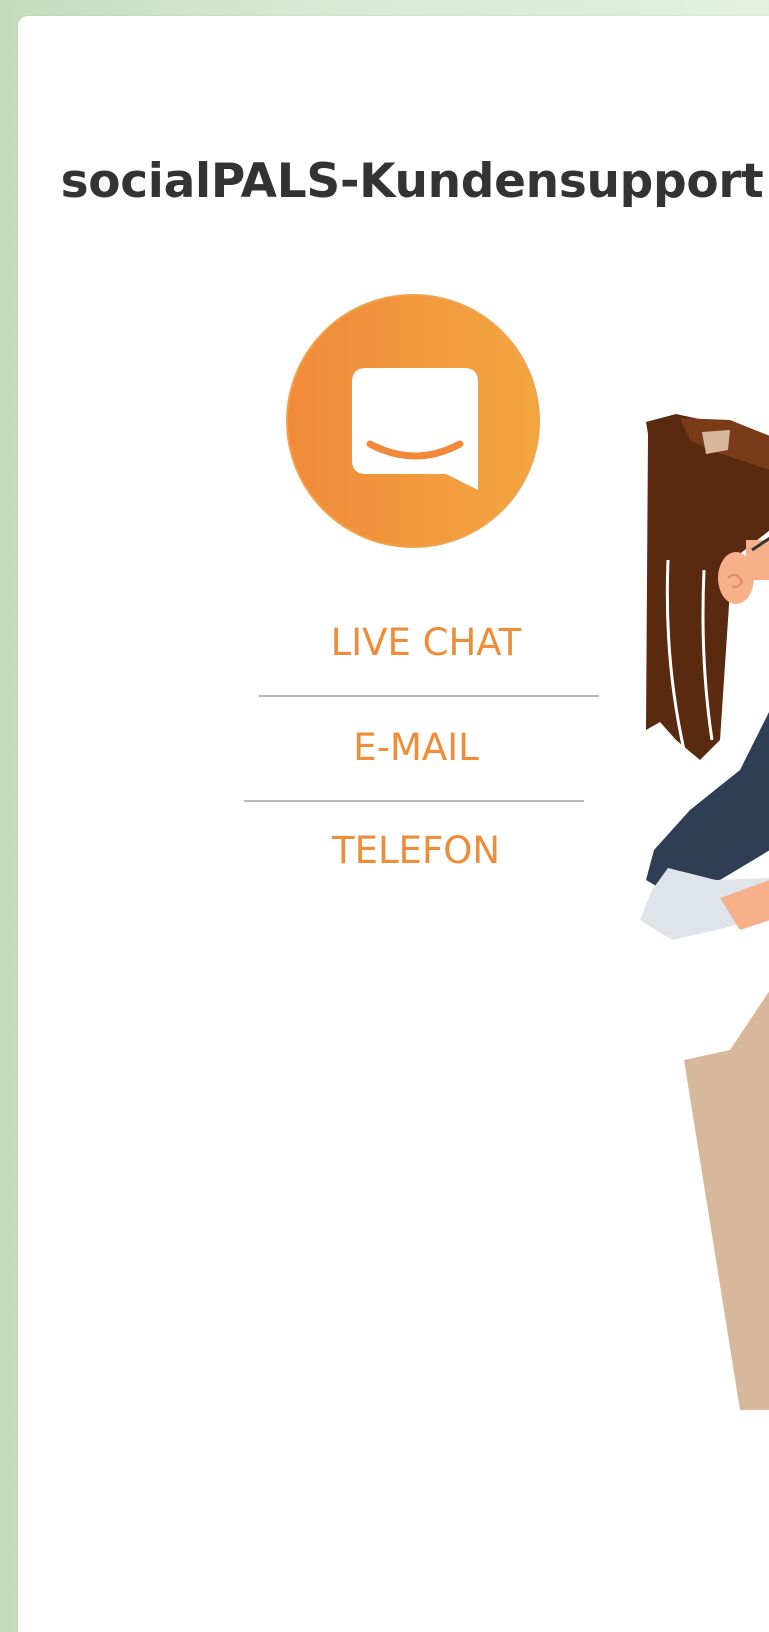 This screenshot has width=769, height=1632. What do you see at coordinates (704, 912) in the screenshot?
I see `support-agent-illustration` at bounding box center [704, 912].